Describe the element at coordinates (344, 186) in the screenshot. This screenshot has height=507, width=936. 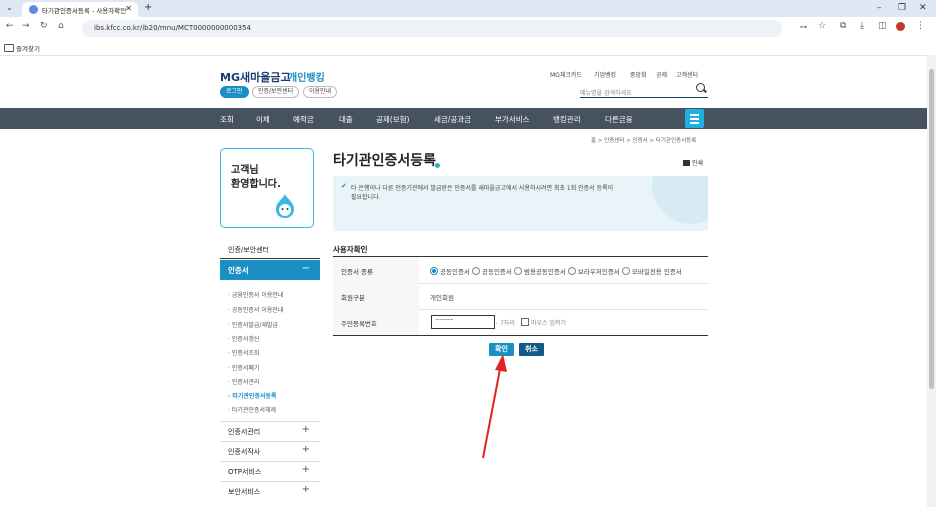
I see `check-icon: ✔` at that location.